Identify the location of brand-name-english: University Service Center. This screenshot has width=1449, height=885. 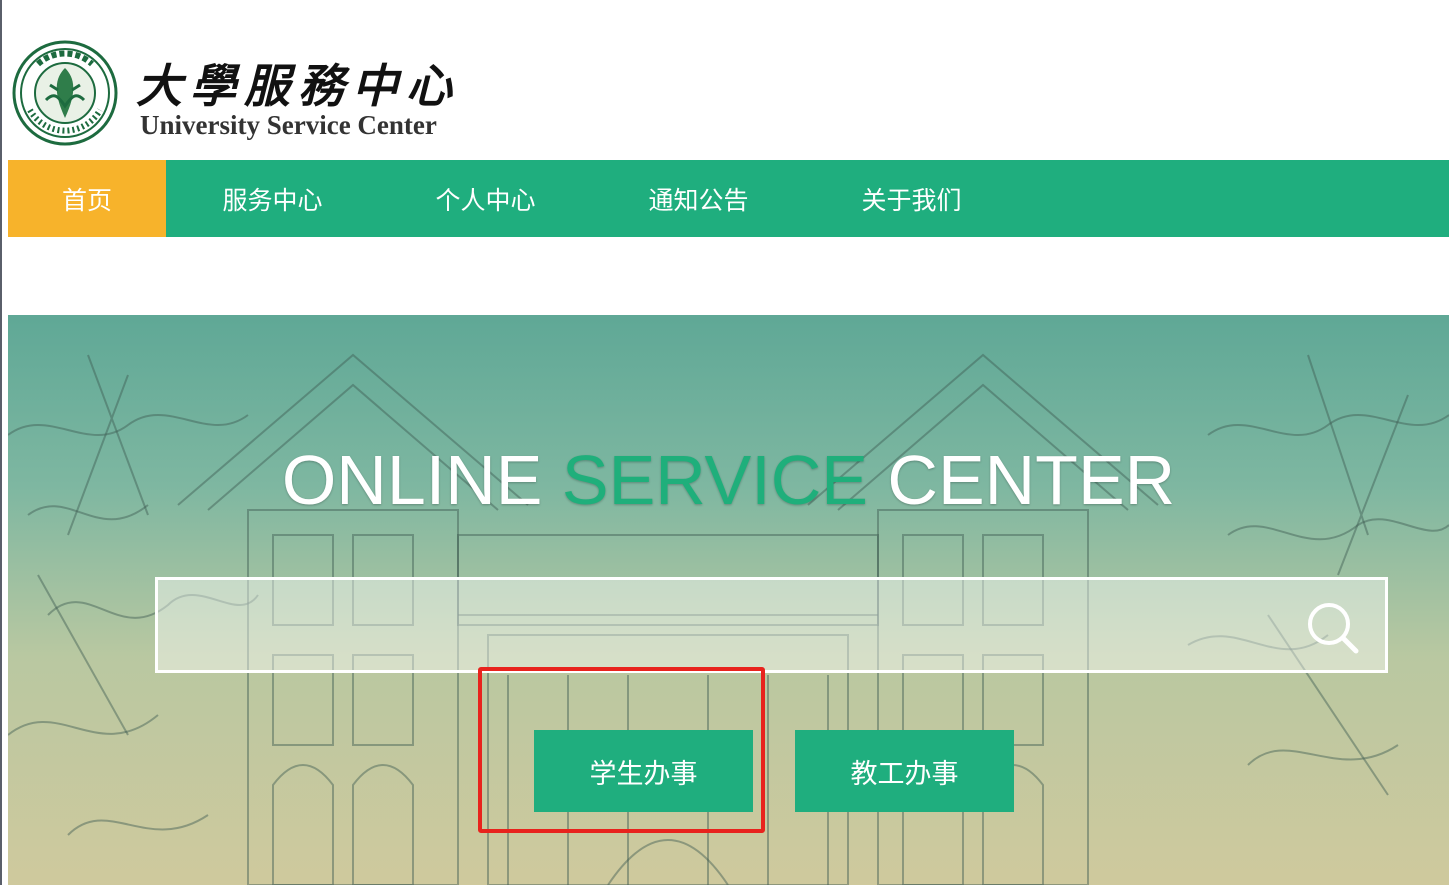
(288, 125).